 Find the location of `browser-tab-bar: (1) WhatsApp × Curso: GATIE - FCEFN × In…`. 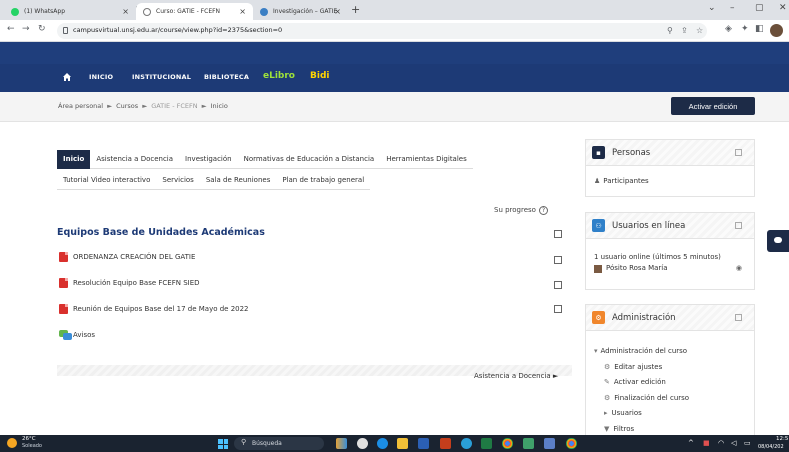

browser-tab-bar: (1) WhatsApp × Curso: GATIE - FCEFN × In… is located at coordinates (394, 10).